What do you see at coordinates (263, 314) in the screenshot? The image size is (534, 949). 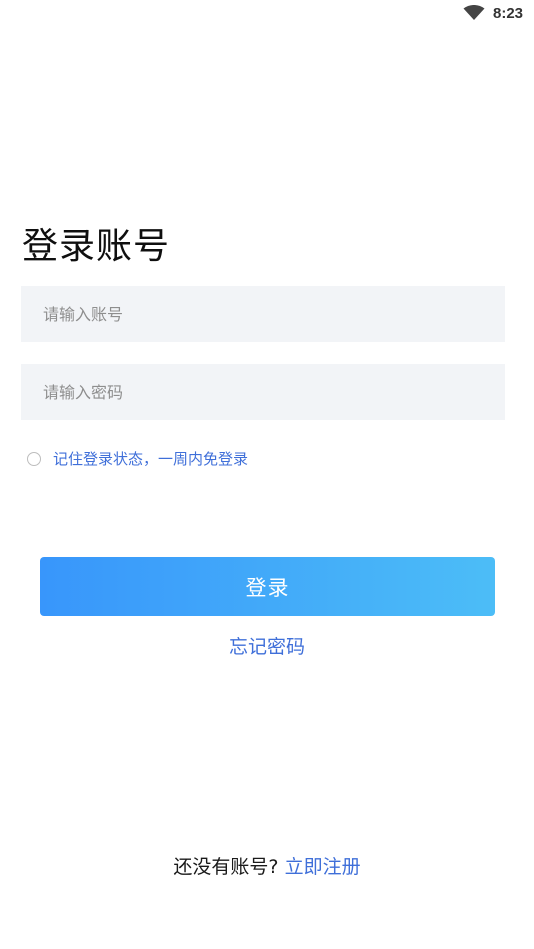 I see `account-input` at bounding box center [263, 314].